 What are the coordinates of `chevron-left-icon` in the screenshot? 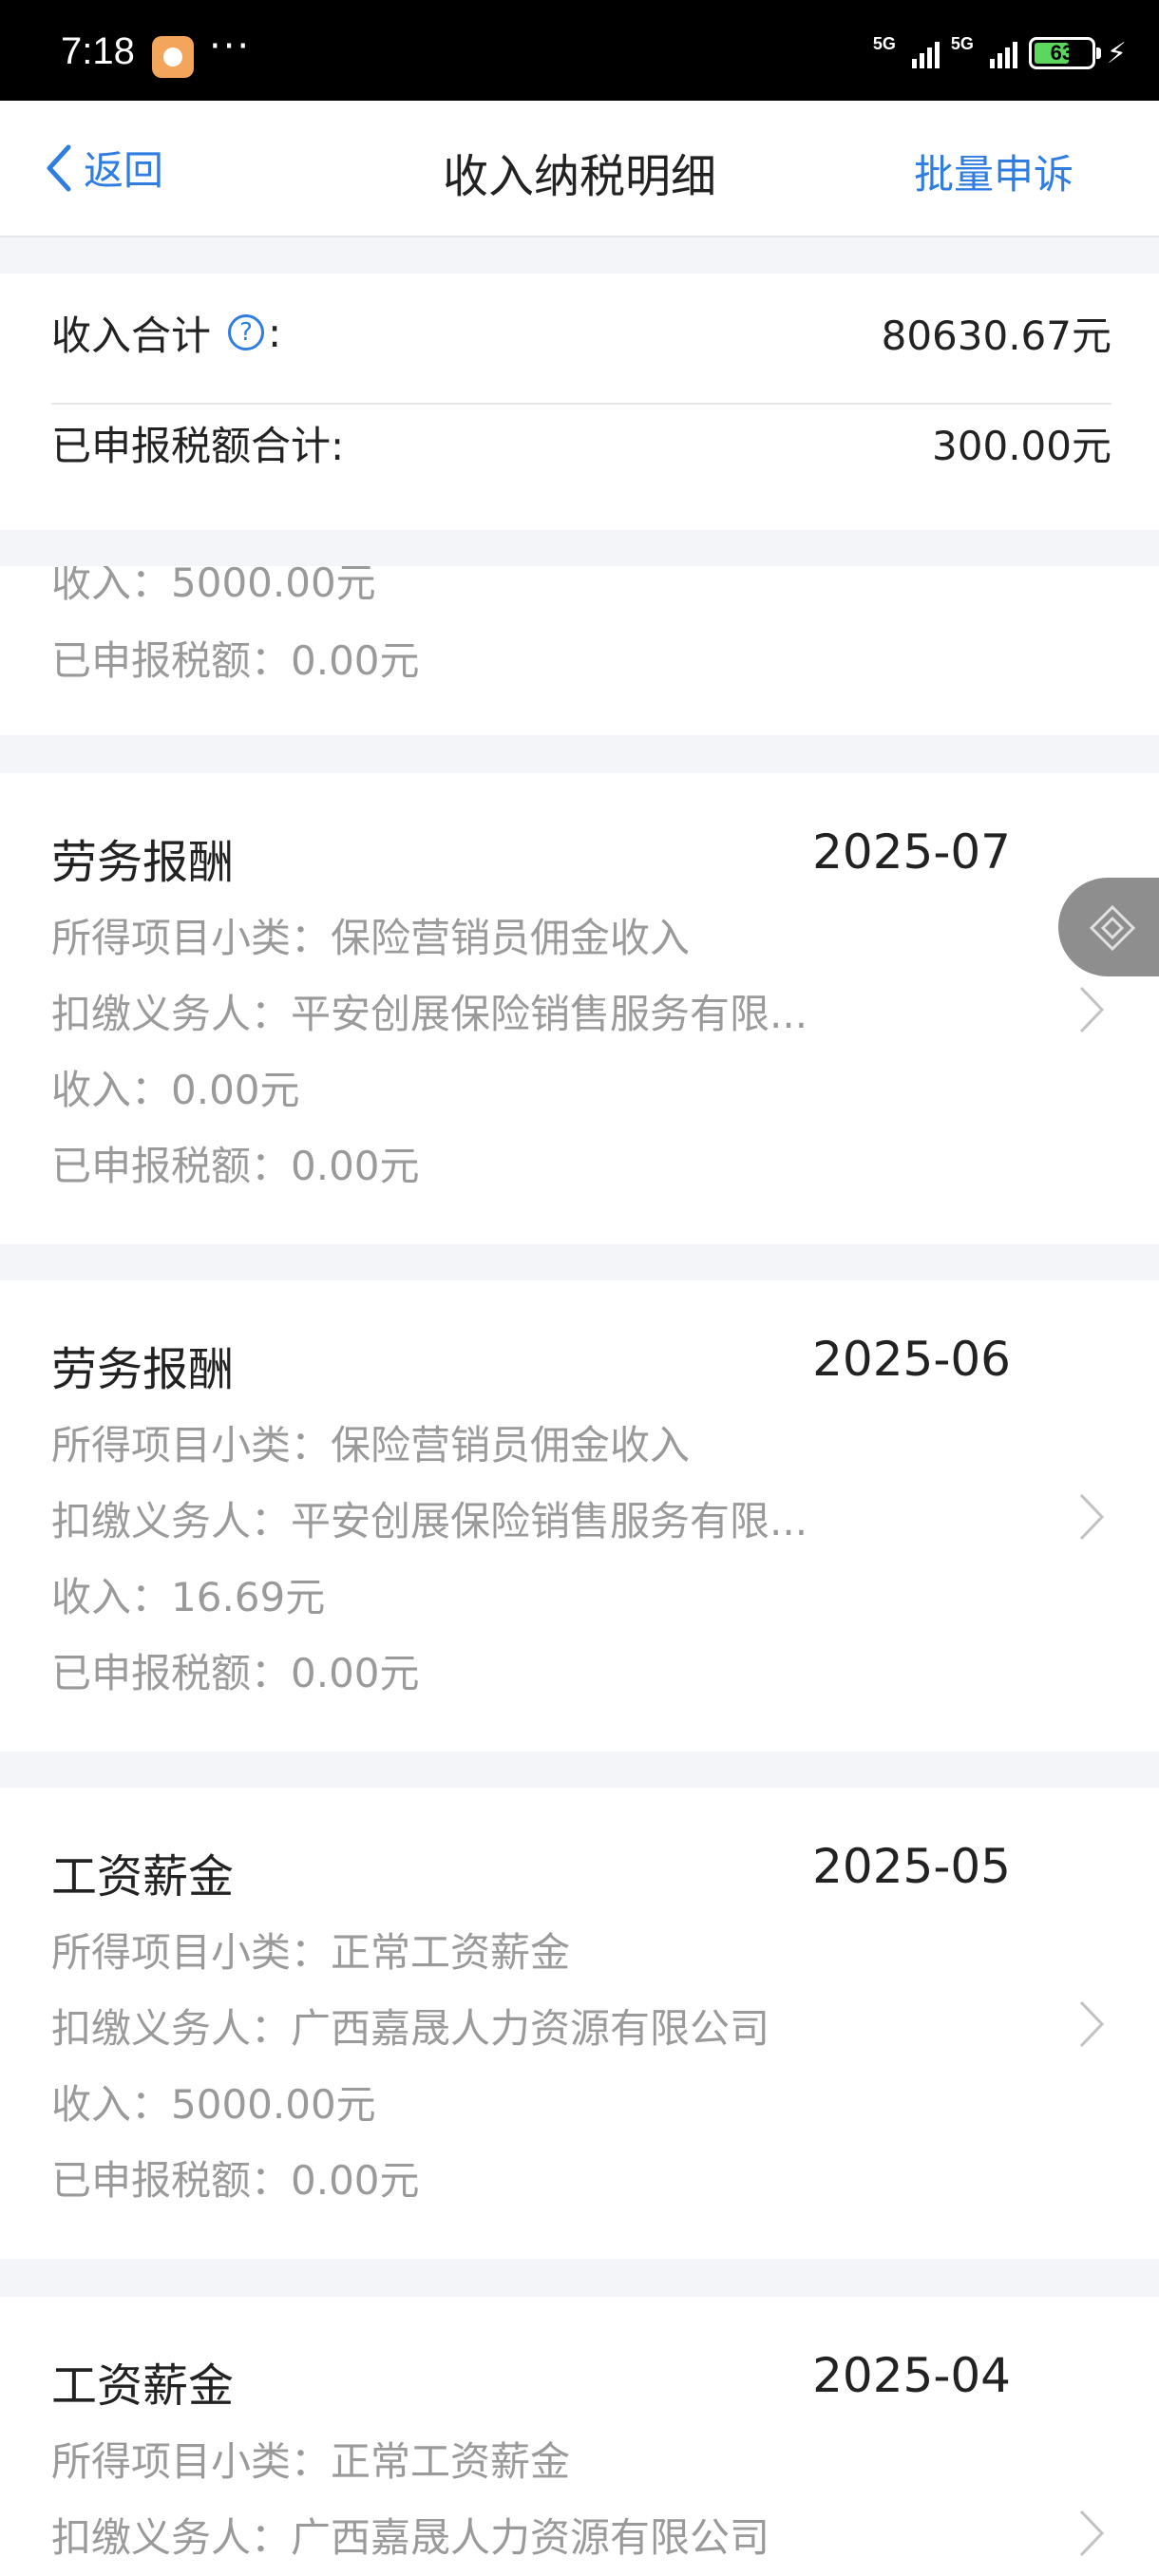 It's located at (59, 167).